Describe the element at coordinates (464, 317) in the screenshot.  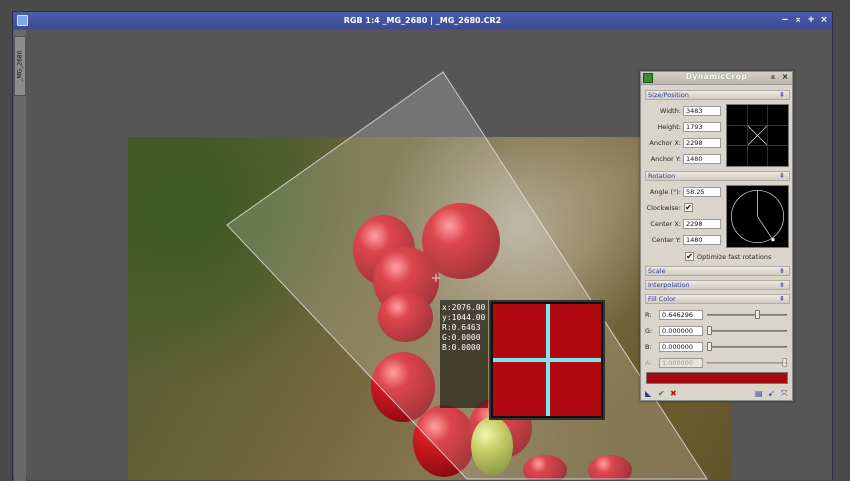
I see `readout-y: y:1044.00` at that location.